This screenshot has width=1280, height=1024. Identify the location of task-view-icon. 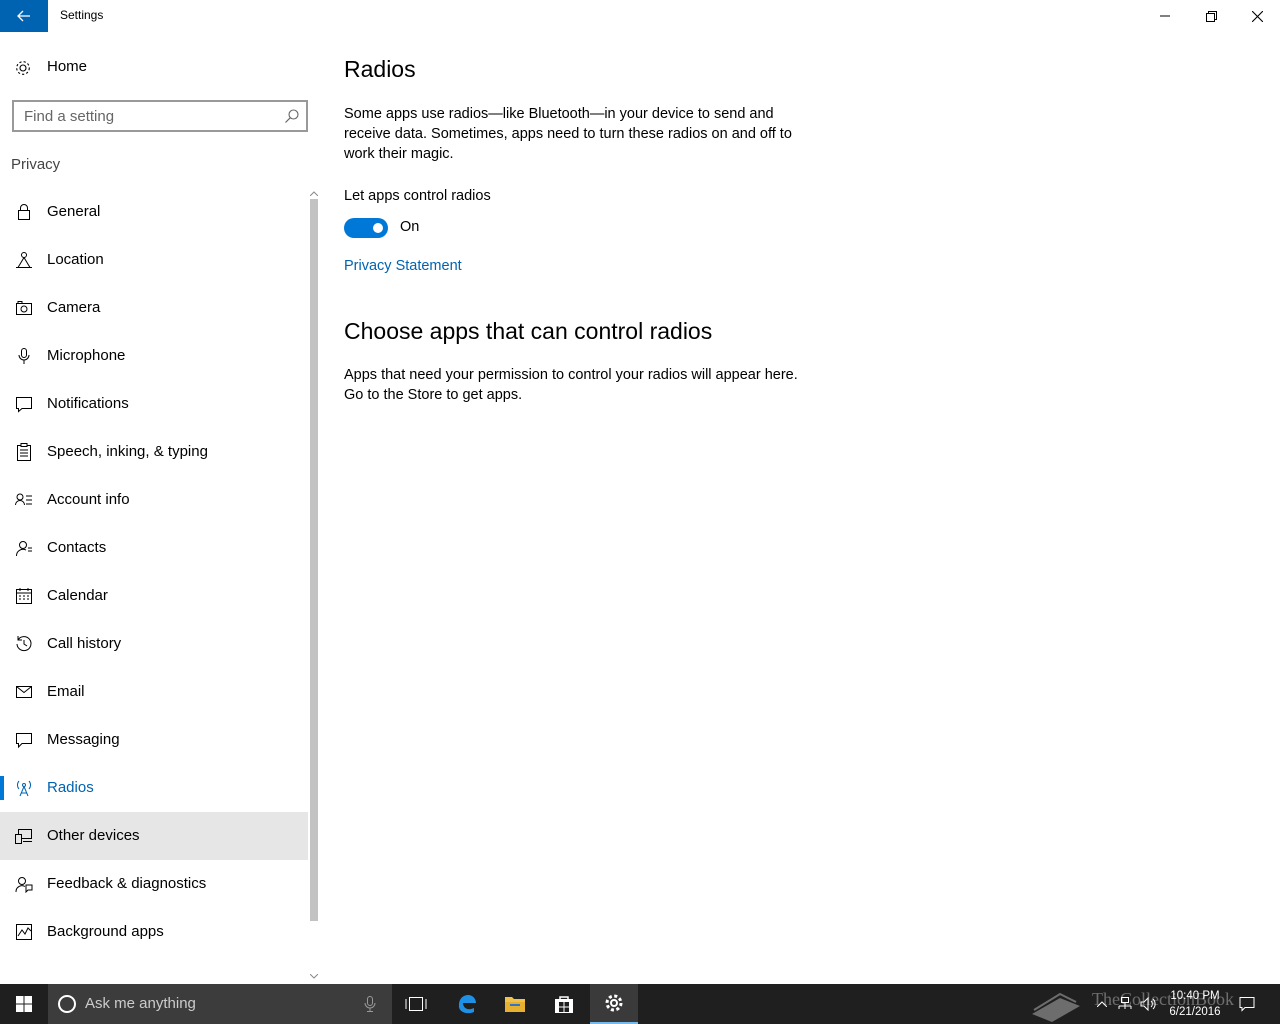
(416, 1004).